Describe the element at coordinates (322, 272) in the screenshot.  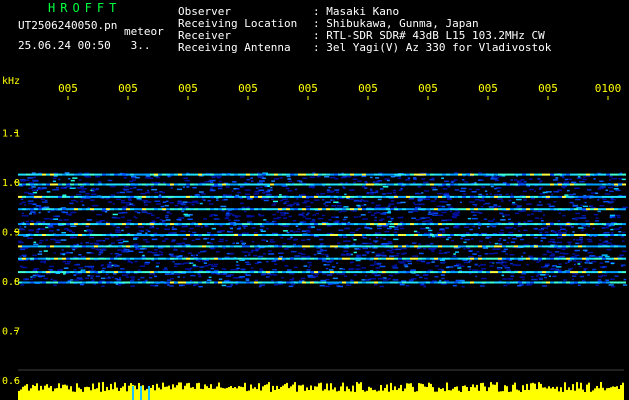
I see `signal-line` at that location.